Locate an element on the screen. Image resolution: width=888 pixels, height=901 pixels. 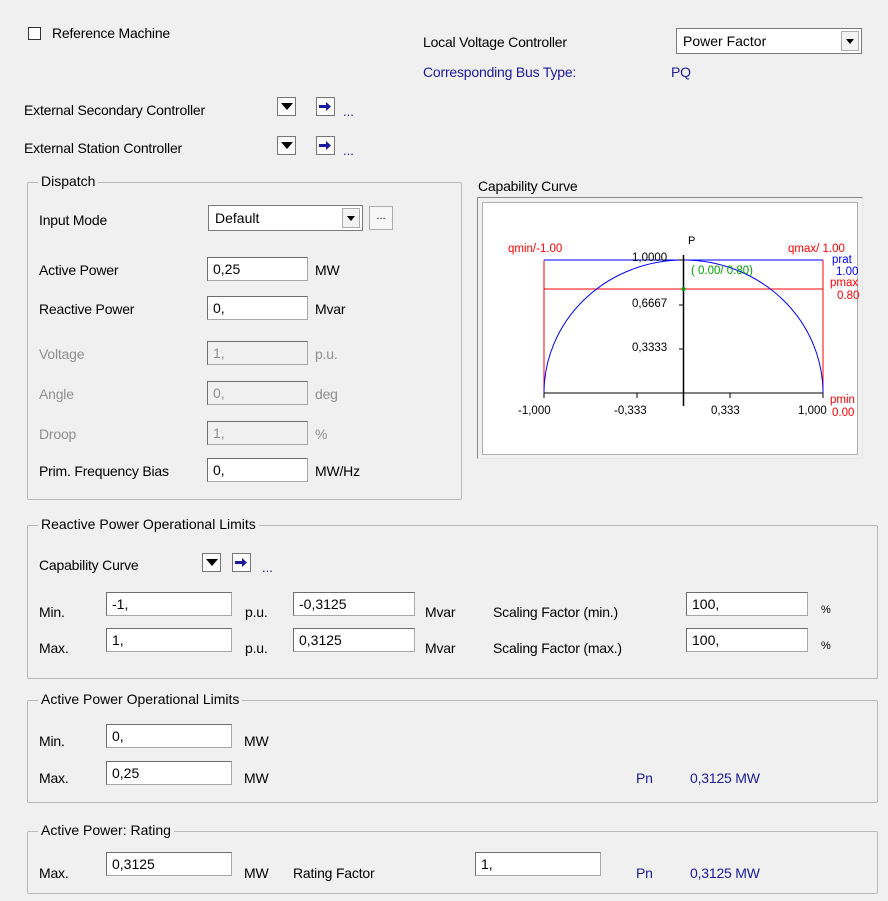
bus-type-value: PQ is located at coordinates (681, 72).